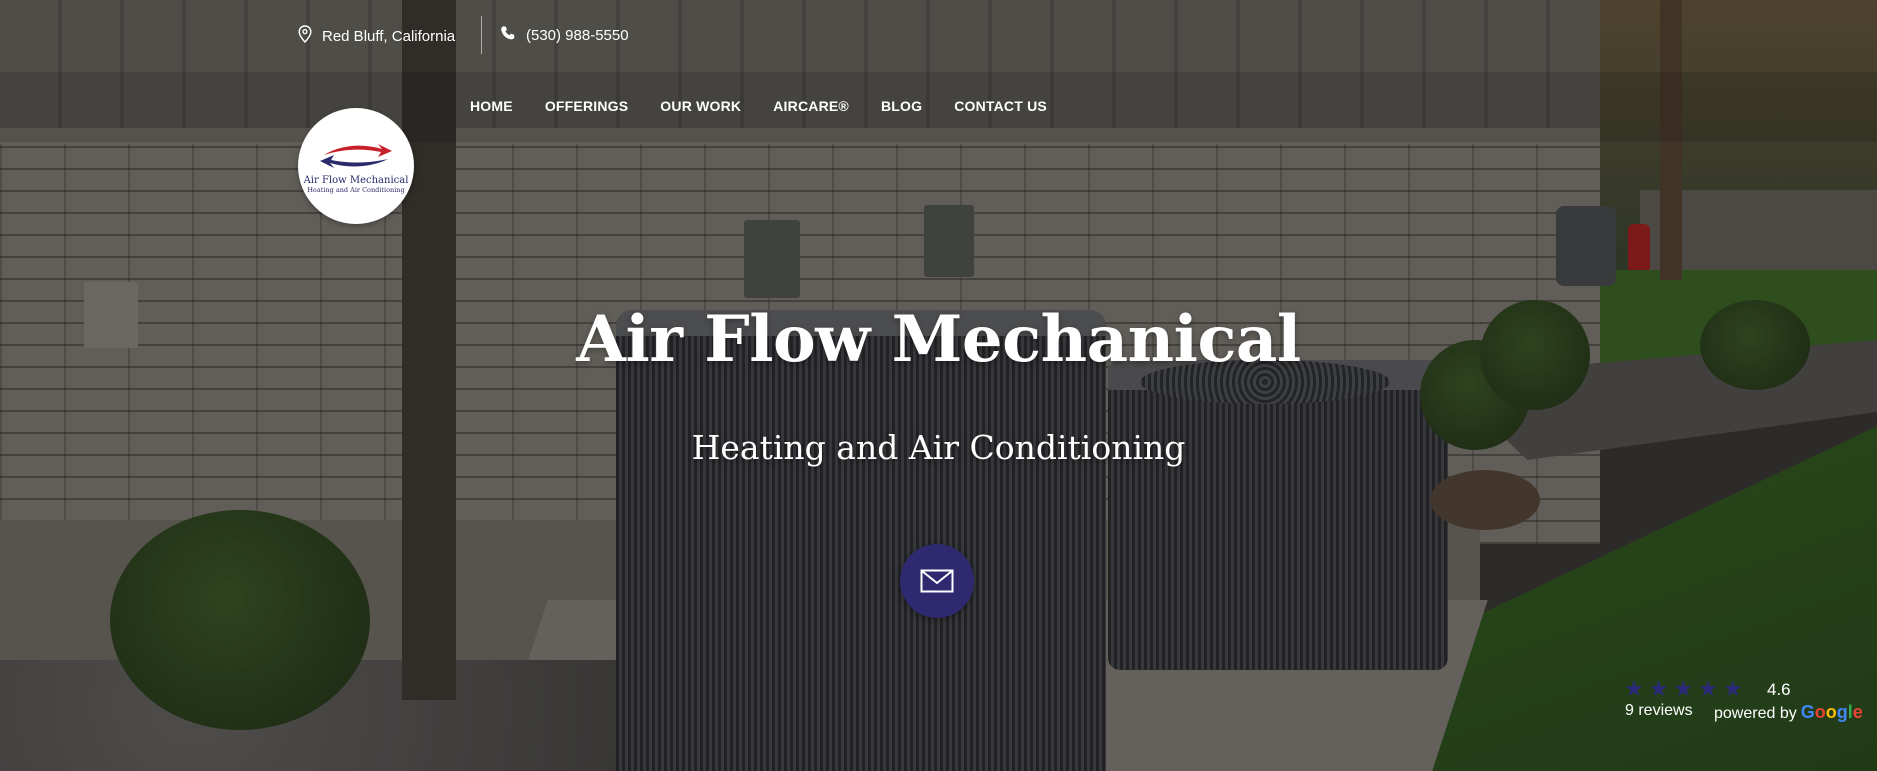 The width and height of the screenshot is (1877, 771). Describe the element at coordinates (356, 180) in the screenshot. I see `logo-name: Air Flow Mechanical` at that location.